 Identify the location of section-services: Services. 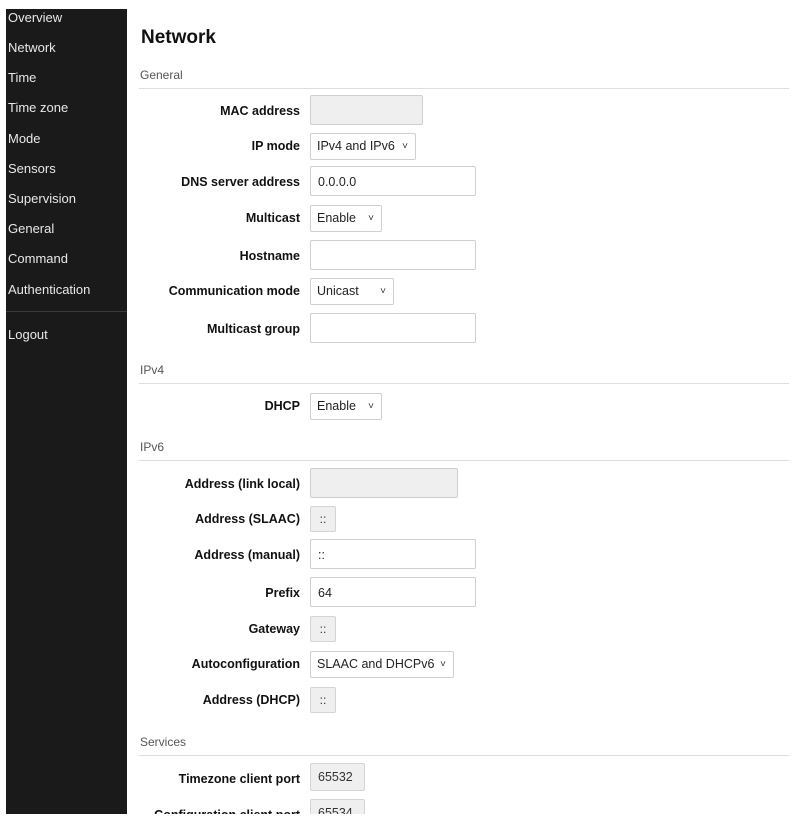
(464, 745).